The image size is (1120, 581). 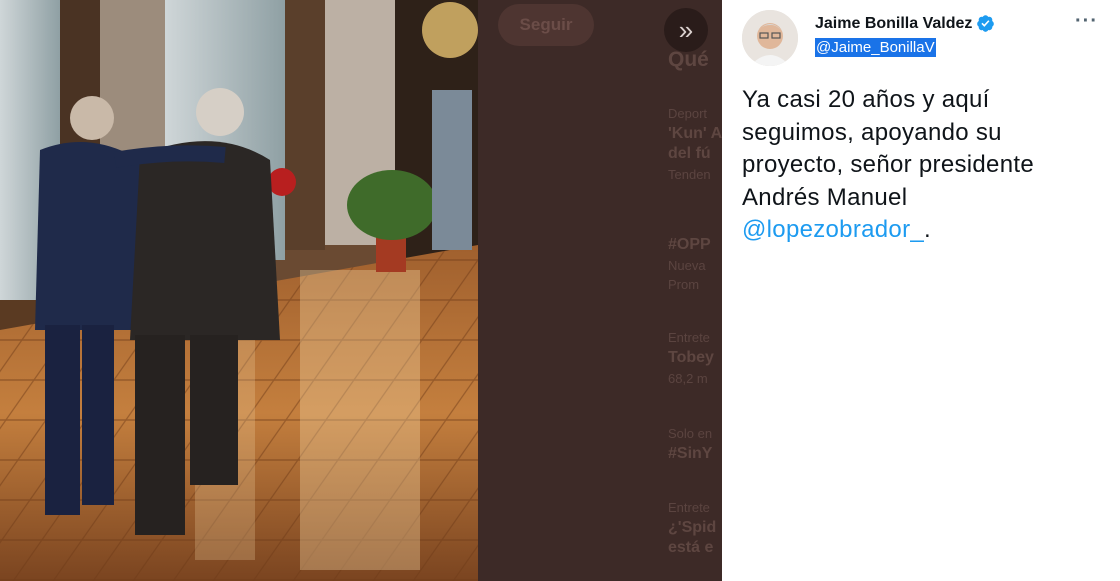 What do you see at coordinates (688, 59) in the screenshot?
I see `trends-heading: Qué` at bounding box center [688, 59].